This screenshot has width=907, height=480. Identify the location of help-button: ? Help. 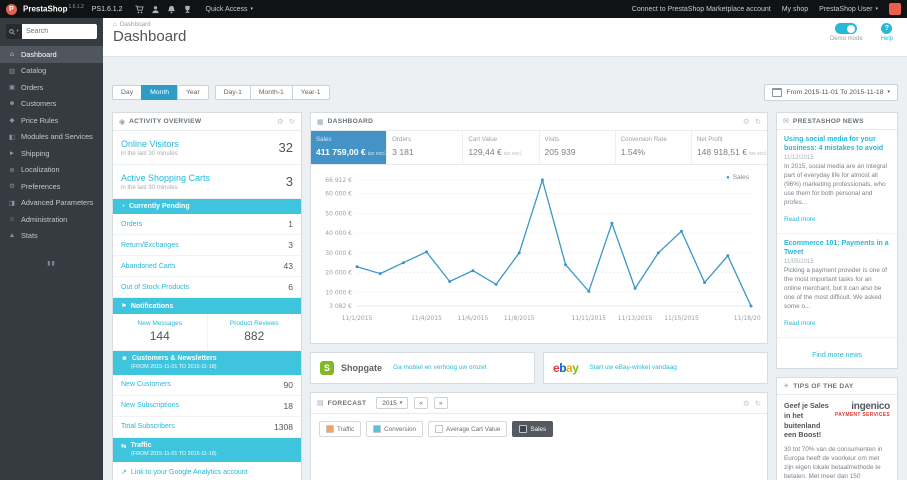
(887, 32).